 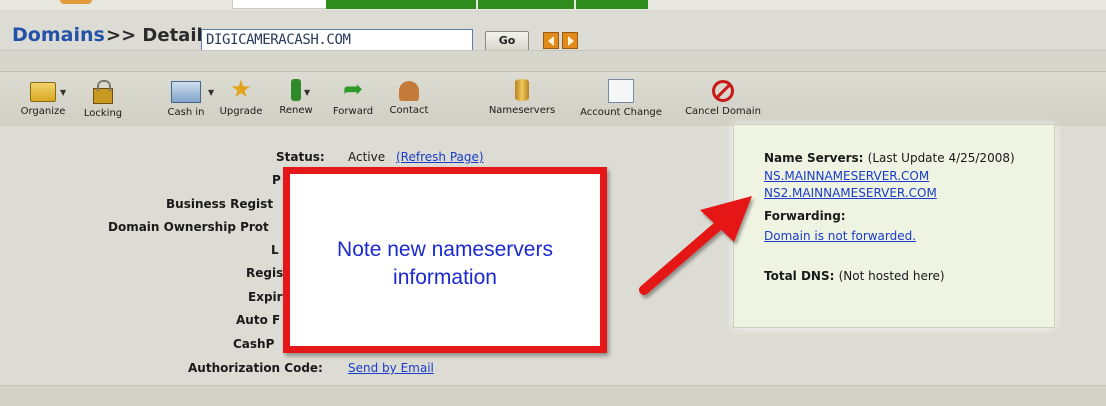 I want to click on annotation-arrow-icon, so click(x=695, y=245).